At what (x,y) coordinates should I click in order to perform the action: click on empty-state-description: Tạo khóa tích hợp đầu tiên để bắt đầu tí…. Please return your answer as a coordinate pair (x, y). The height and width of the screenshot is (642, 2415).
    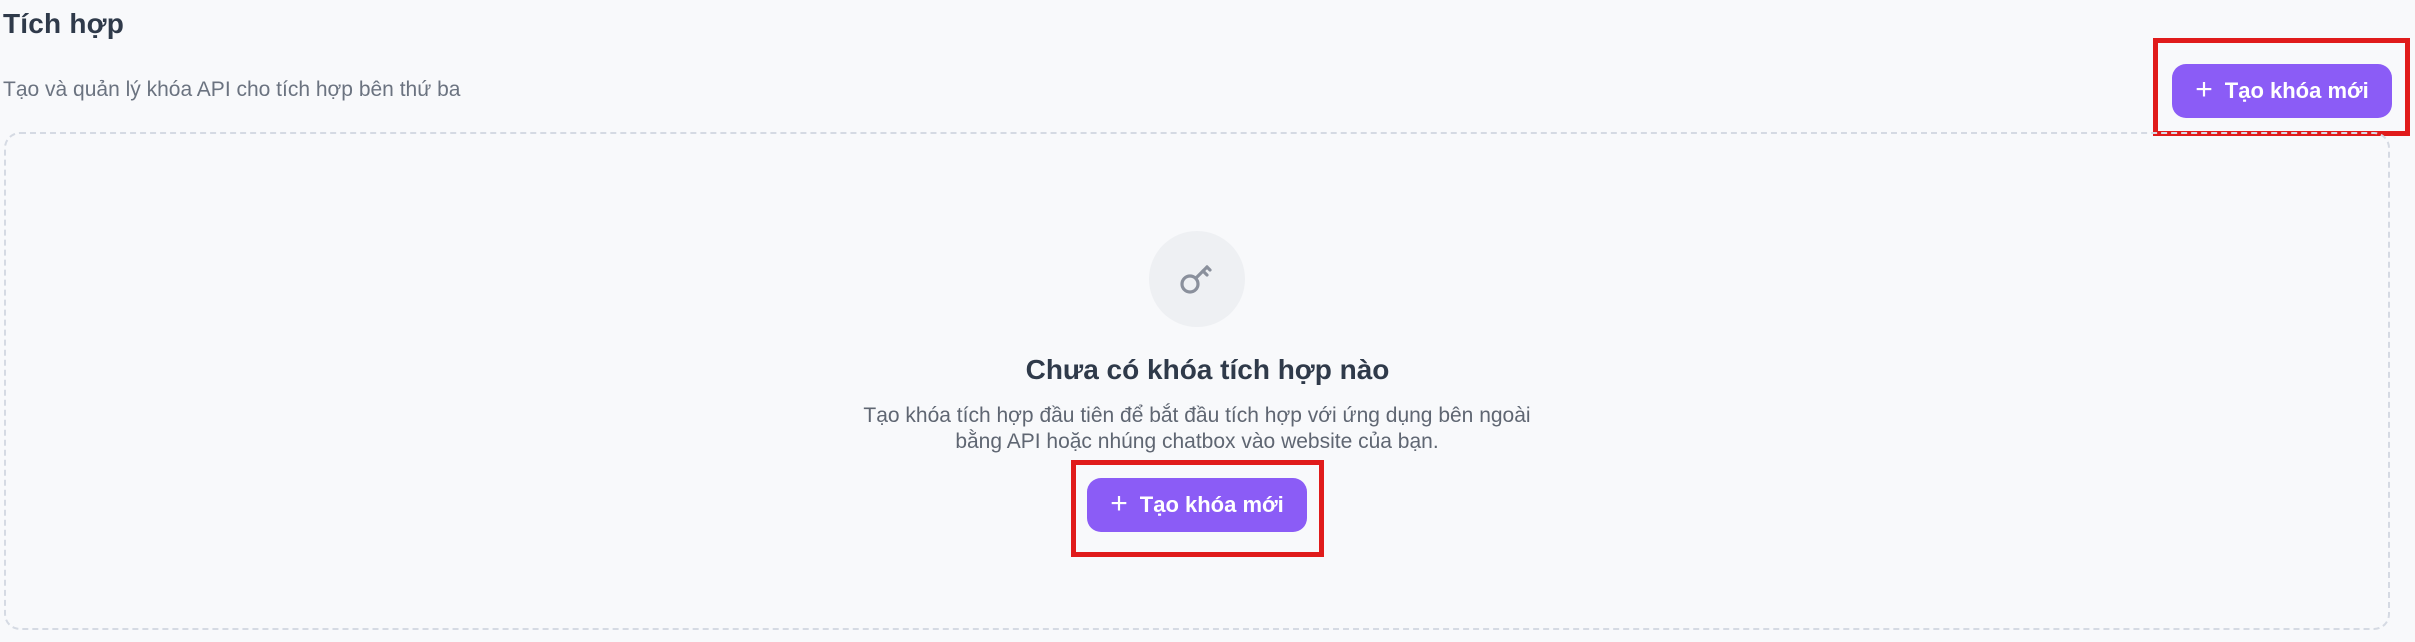
    Looking at the image, I should click on (1197, 428).